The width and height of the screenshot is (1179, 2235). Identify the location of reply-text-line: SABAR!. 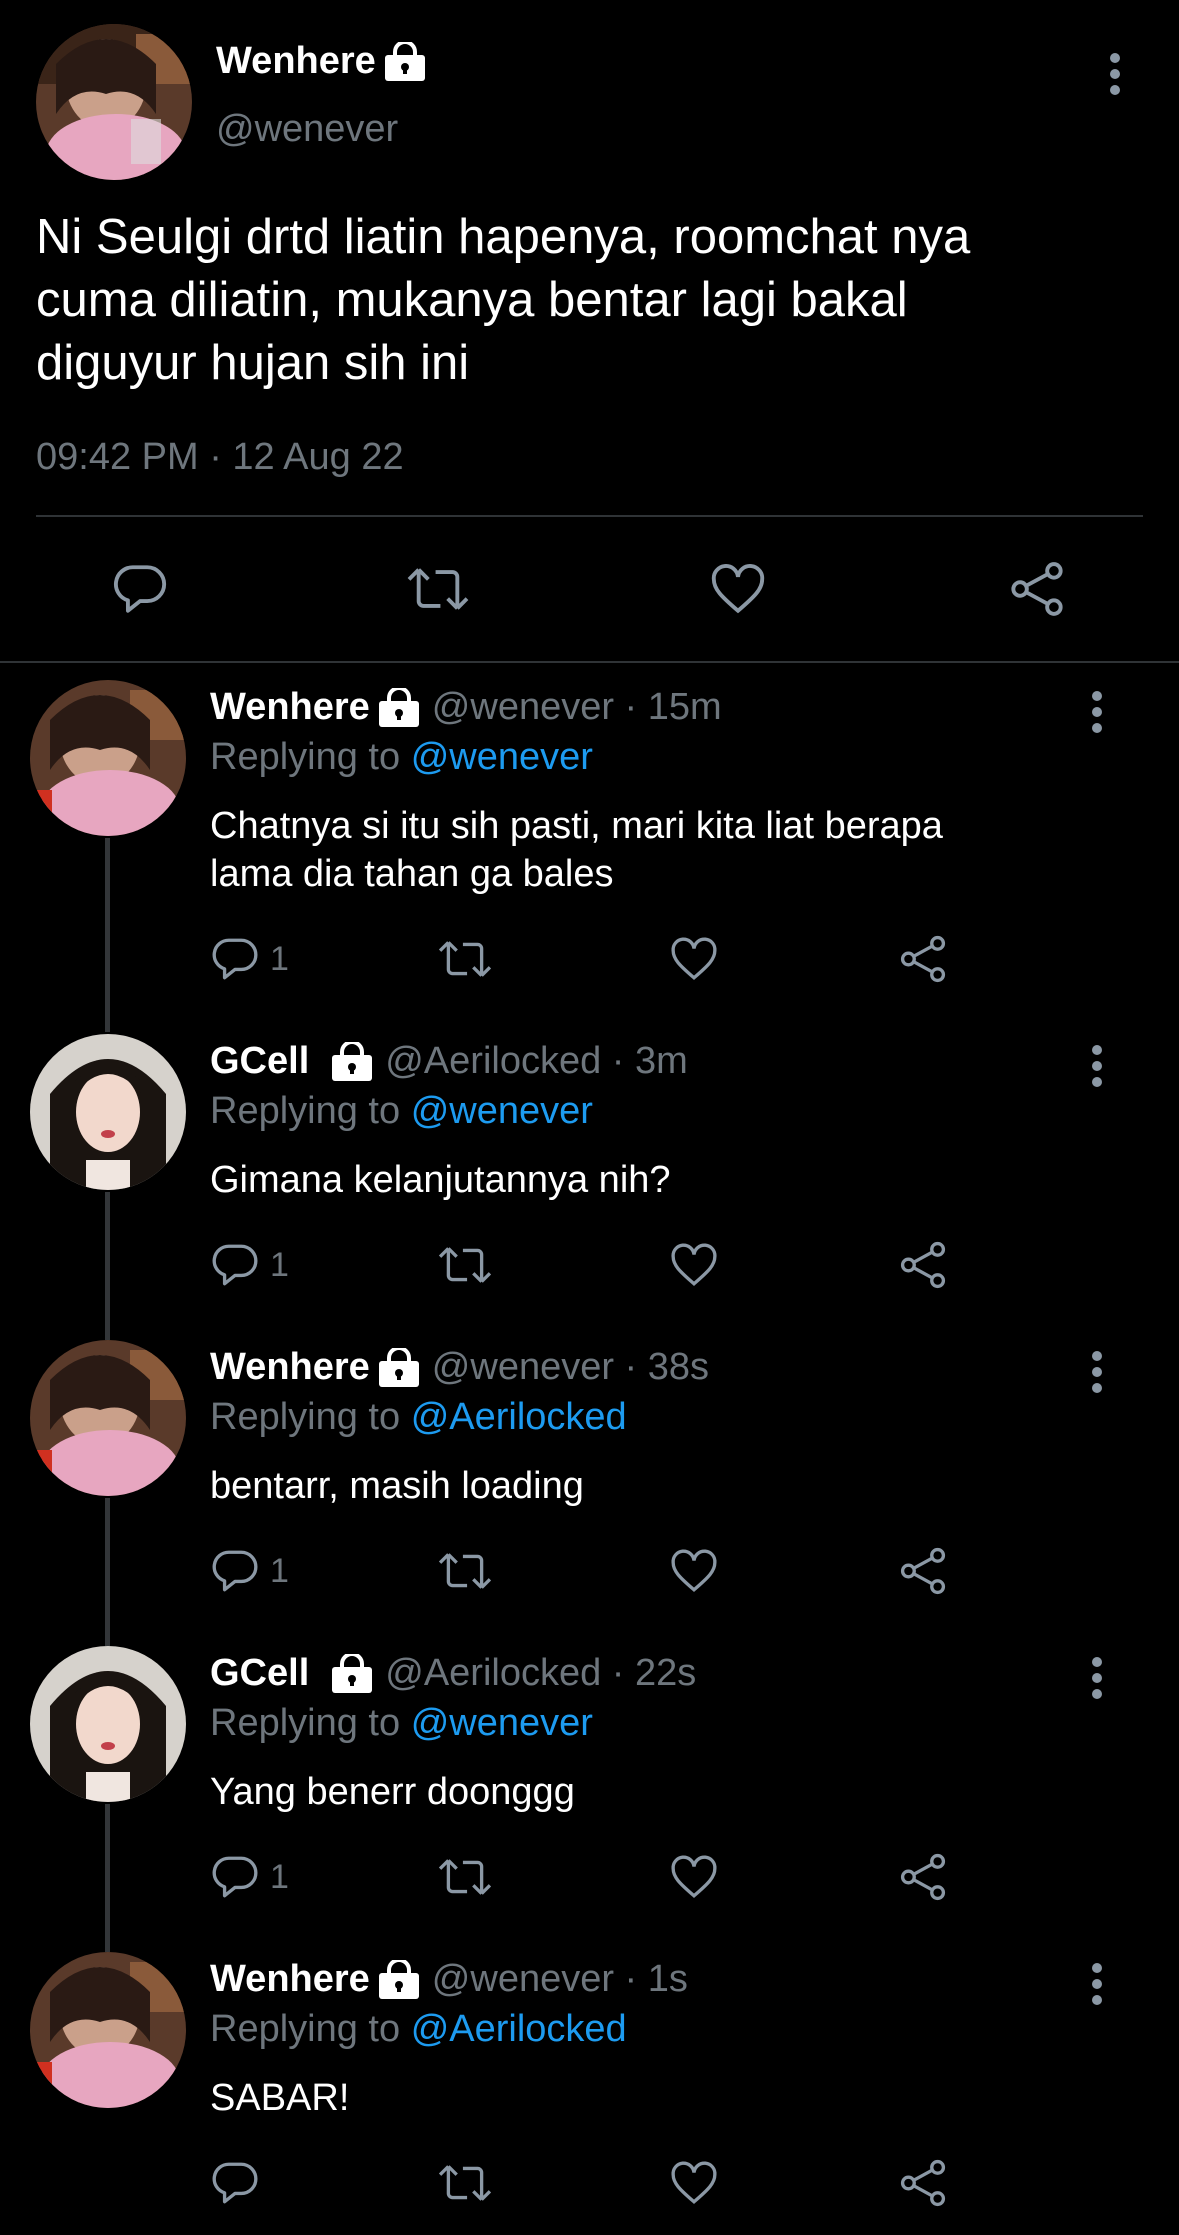
(280, 2098).